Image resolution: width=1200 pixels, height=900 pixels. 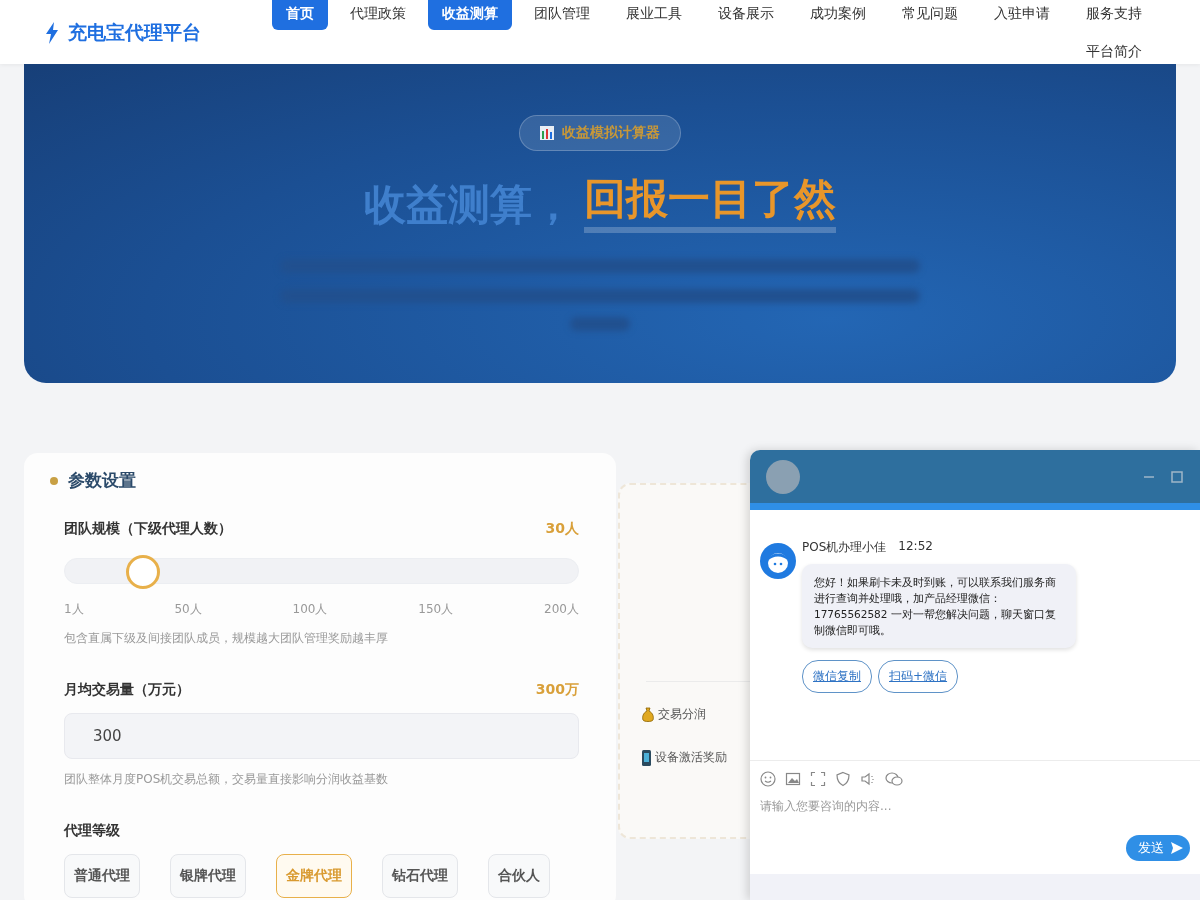 What do you see at coordinates (1022, 15) in the screenshot?
I see `nav-link: 入驻申请` at bounding box center [1022, 15].